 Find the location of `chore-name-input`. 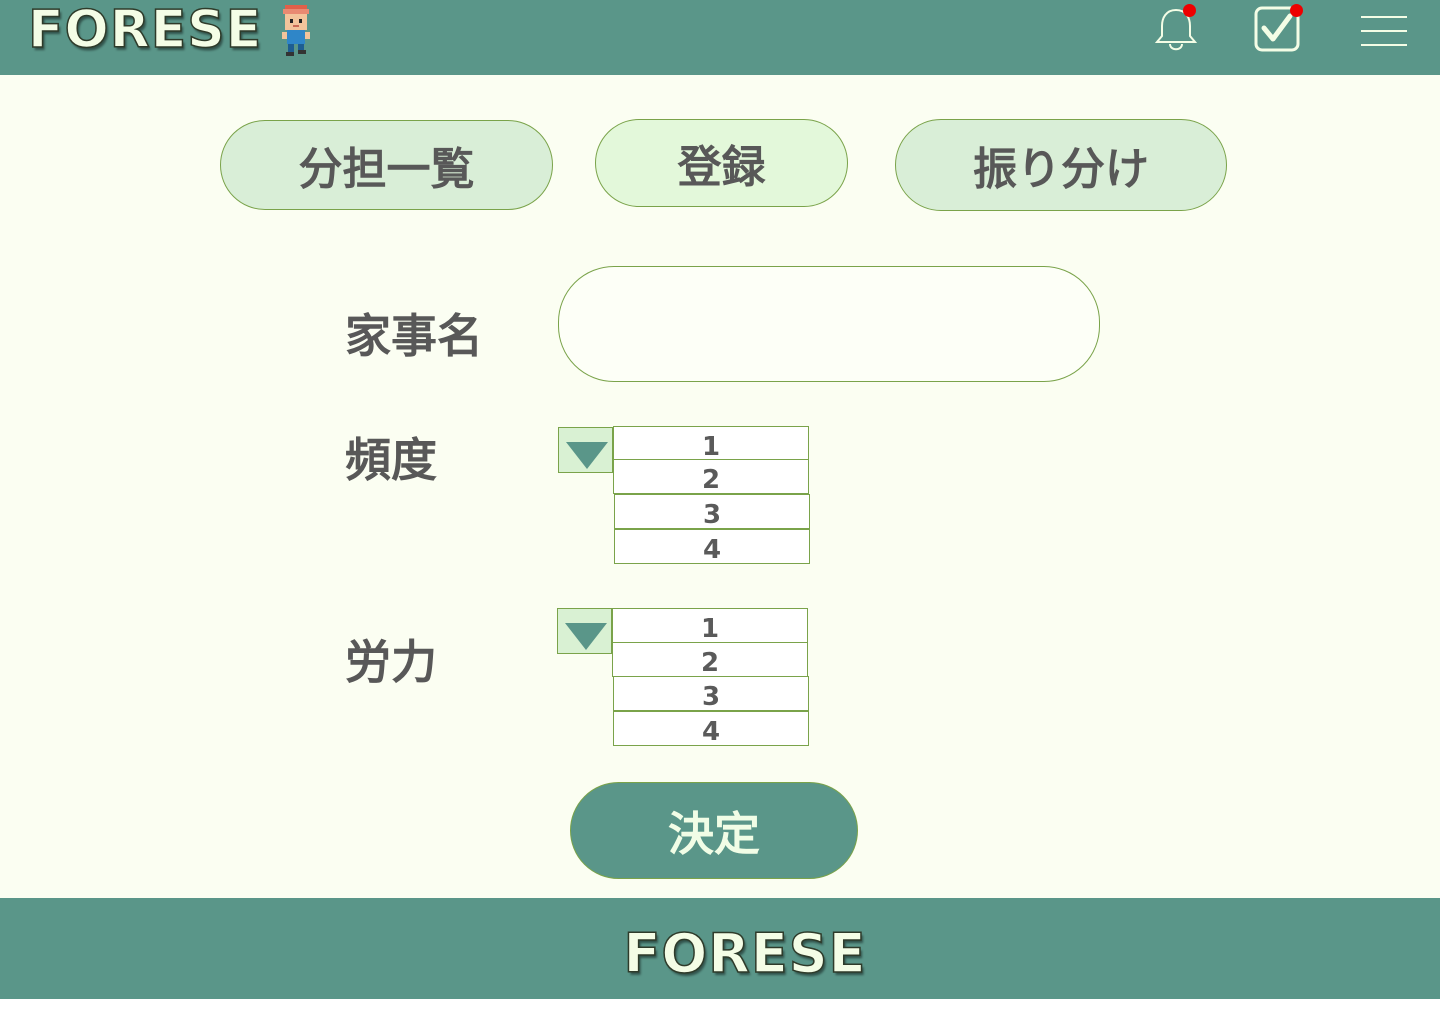

chore-name-input is located at coordinates (829, 324).